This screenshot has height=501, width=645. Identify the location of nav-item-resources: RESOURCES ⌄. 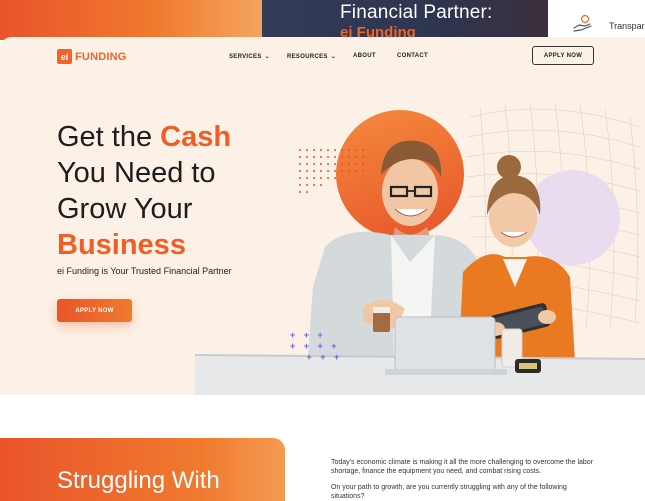
(312, 57).